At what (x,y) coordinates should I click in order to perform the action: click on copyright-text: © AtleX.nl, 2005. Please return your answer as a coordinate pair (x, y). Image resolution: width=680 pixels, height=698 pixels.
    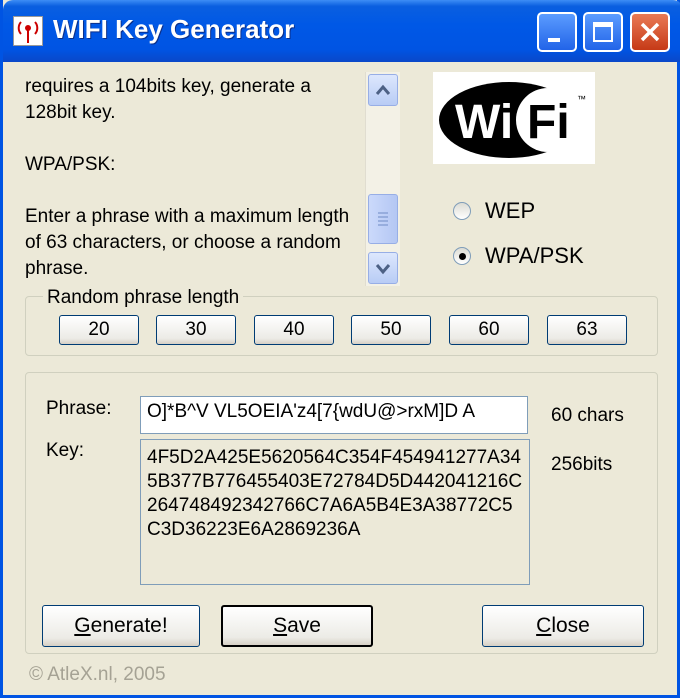
    Looking at the image, I should click on (97, 674).